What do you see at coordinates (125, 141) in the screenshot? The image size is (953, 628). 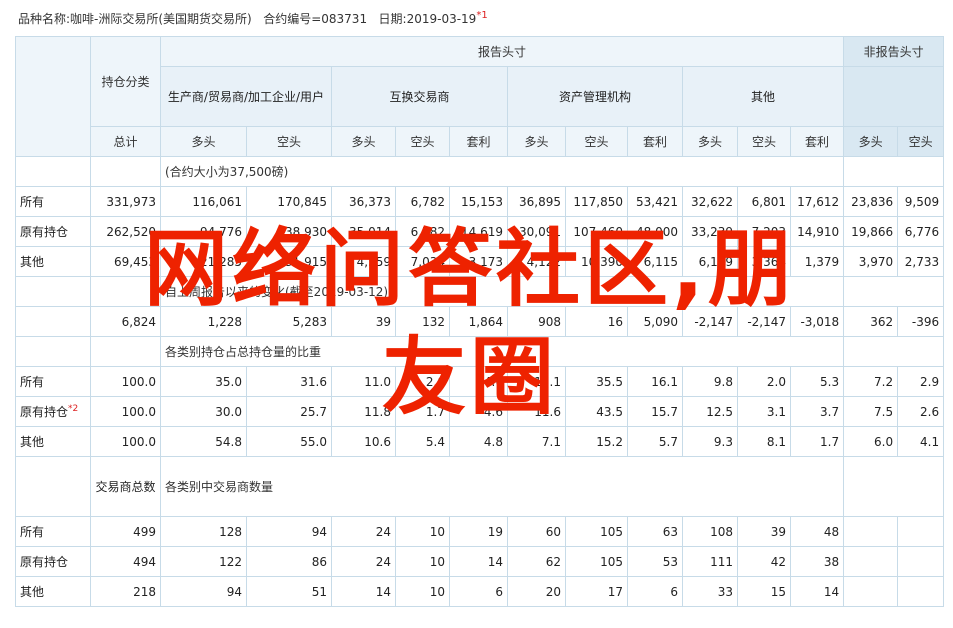 I see `col-total-header: 总计` at bounding box center [125, 141].